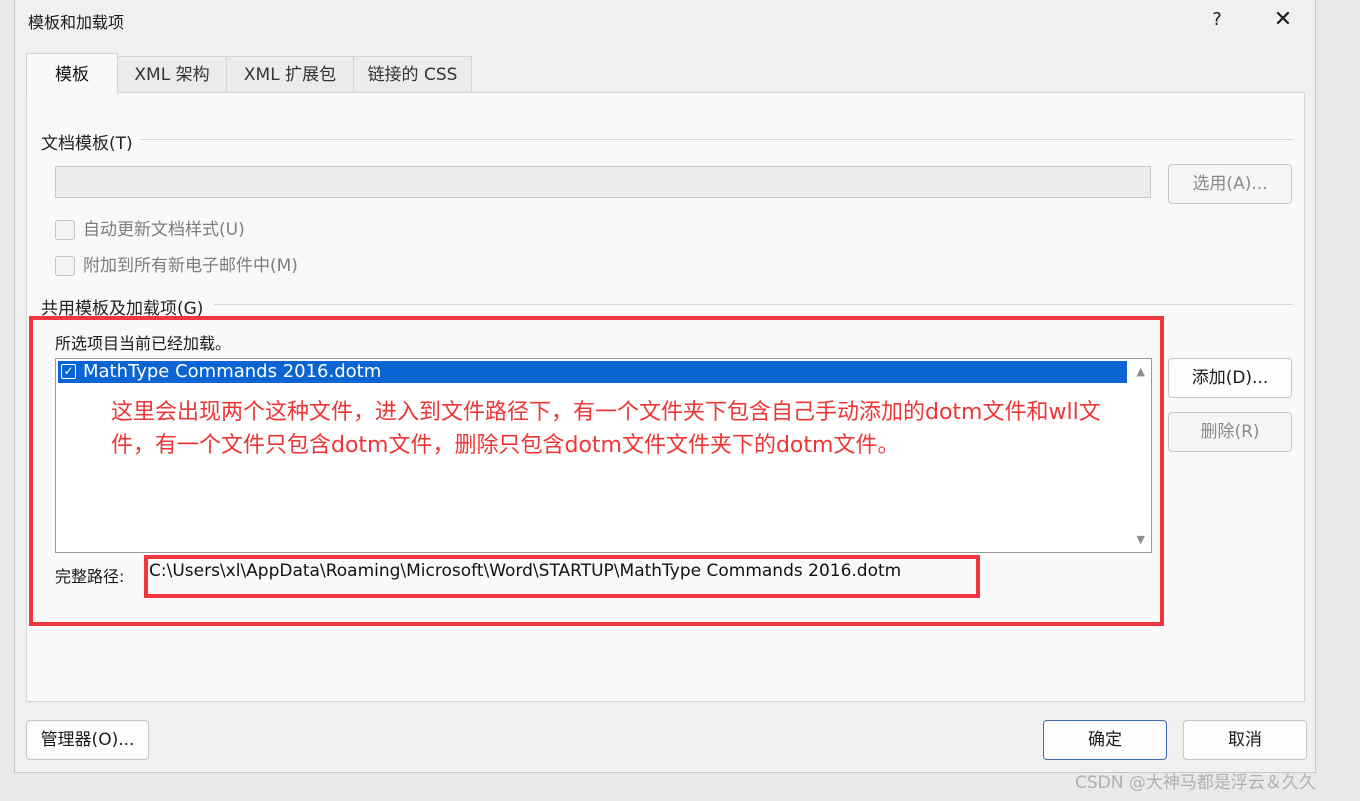  What do you see at coordinates (412, 74) in the screenshot?
I see `tab-linked-css: 链接的 CSS` at bounding box center [412, 74].